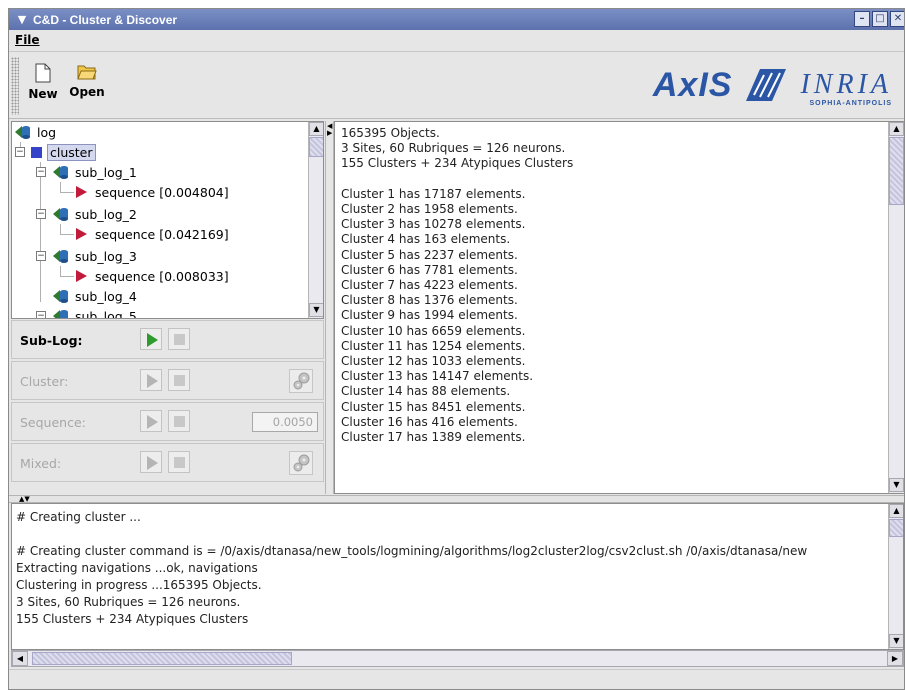 This screenshot has height=690, width=905. What do you see at coordinates (329, 130) in the screenshot?
I see `split-arrows-icon: ◀ ▶` at bounding box center [329, 130].